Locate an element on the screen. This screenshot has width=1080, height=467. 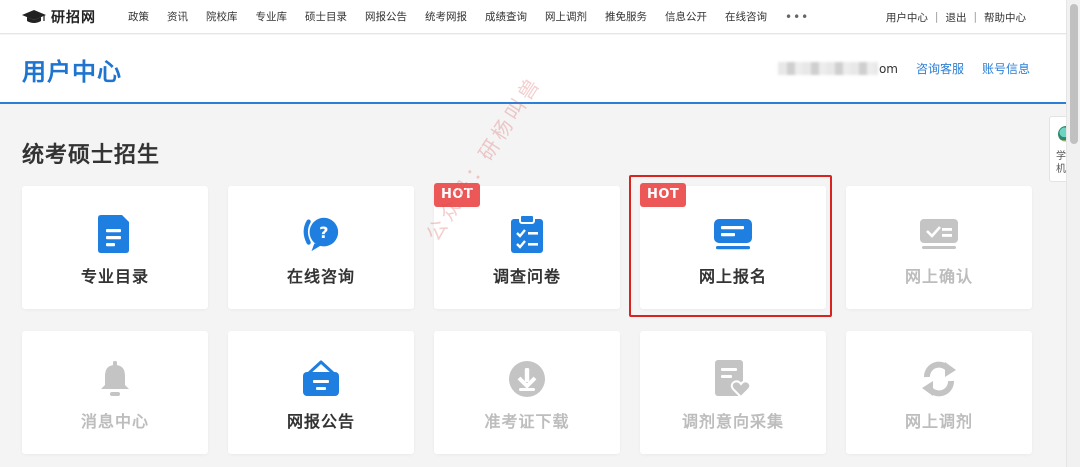
scrollbar-thumb is located at coordinates (1074, 74).